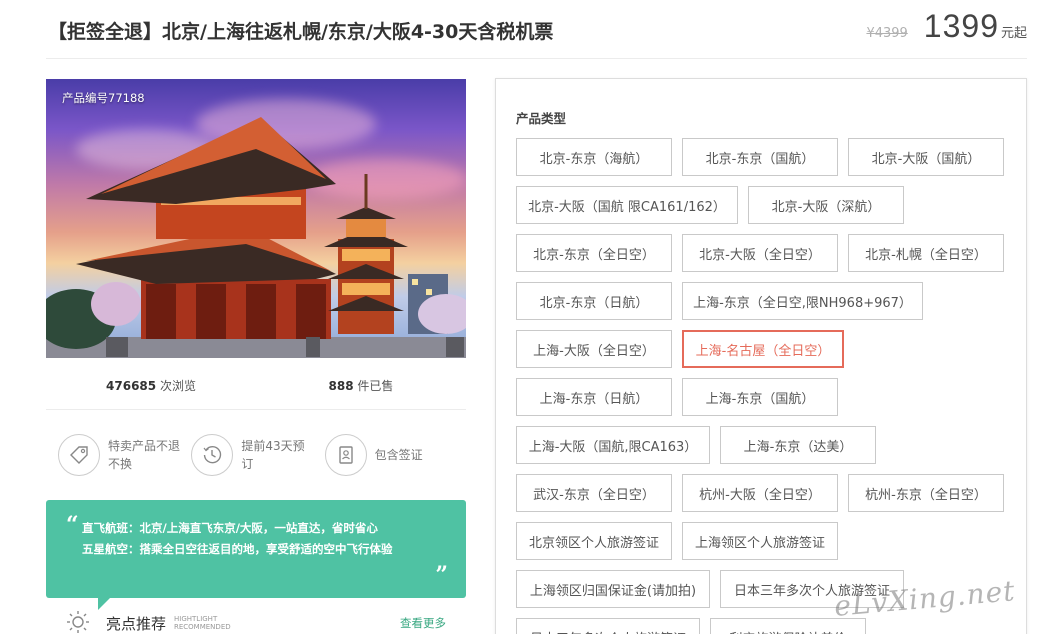 The height and width of the screenshot is (634, 1041). Describe the element at coordinates (594, 541) in the screenshot. I see `option-button: 北京领区个人旅游签证` at that location.